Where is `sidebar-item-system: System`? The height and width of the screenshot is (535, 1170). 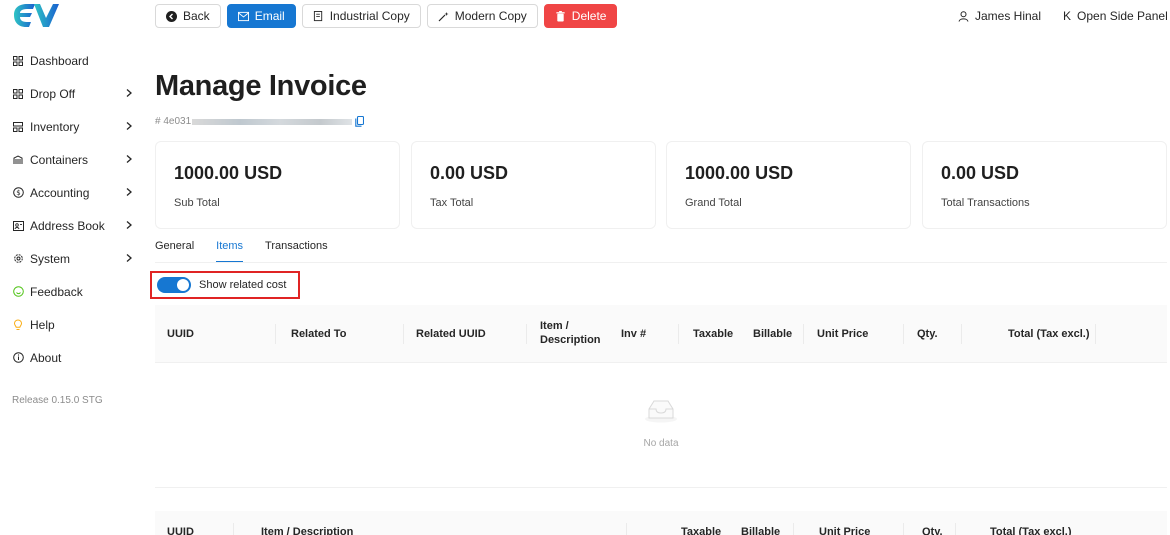
sidebar-item-system: System is located at coordinates (71, 258).